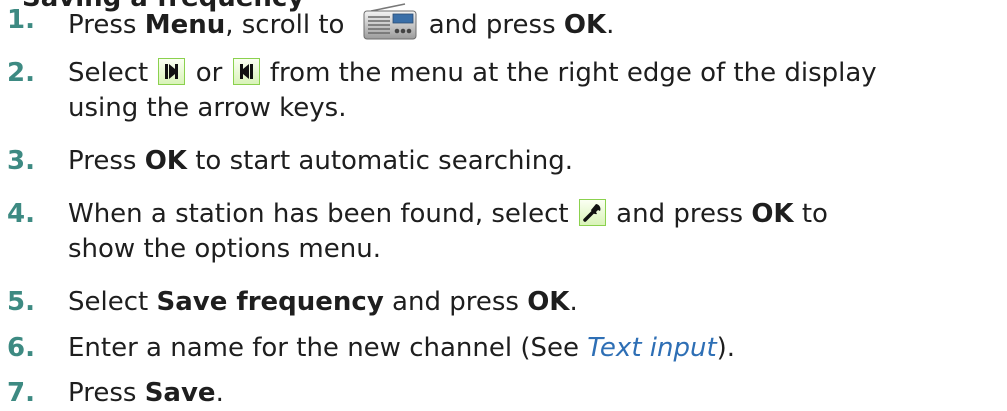 This screenshot has height=411, width=1007. What do you see at coordinates (21, 348) in the screenshot?
I see `step-number: 6.` at bounding box center [21, 348].